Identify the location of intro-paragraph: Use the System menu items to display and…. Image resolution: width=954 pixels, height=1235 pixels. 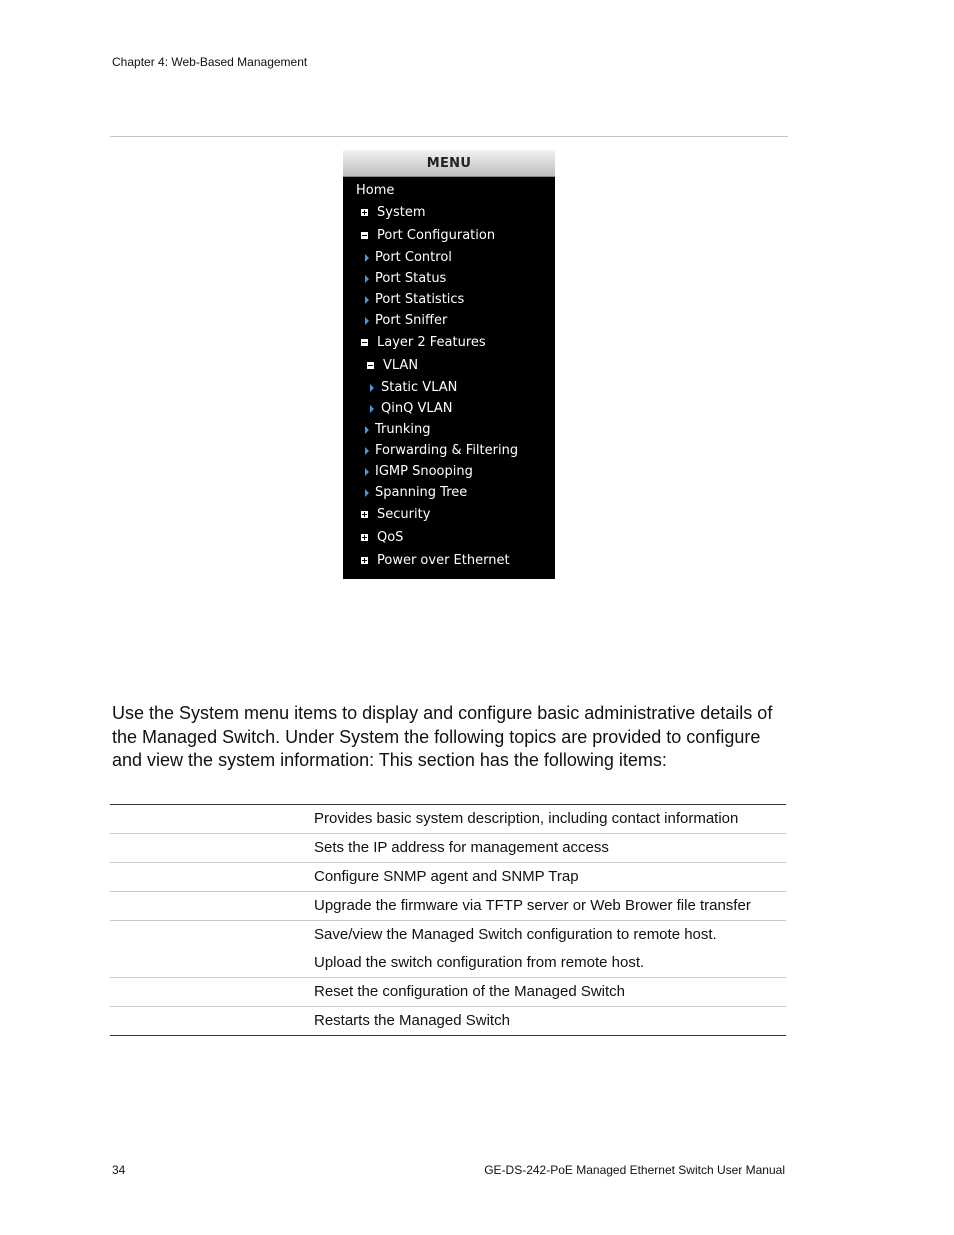
(442, 736).